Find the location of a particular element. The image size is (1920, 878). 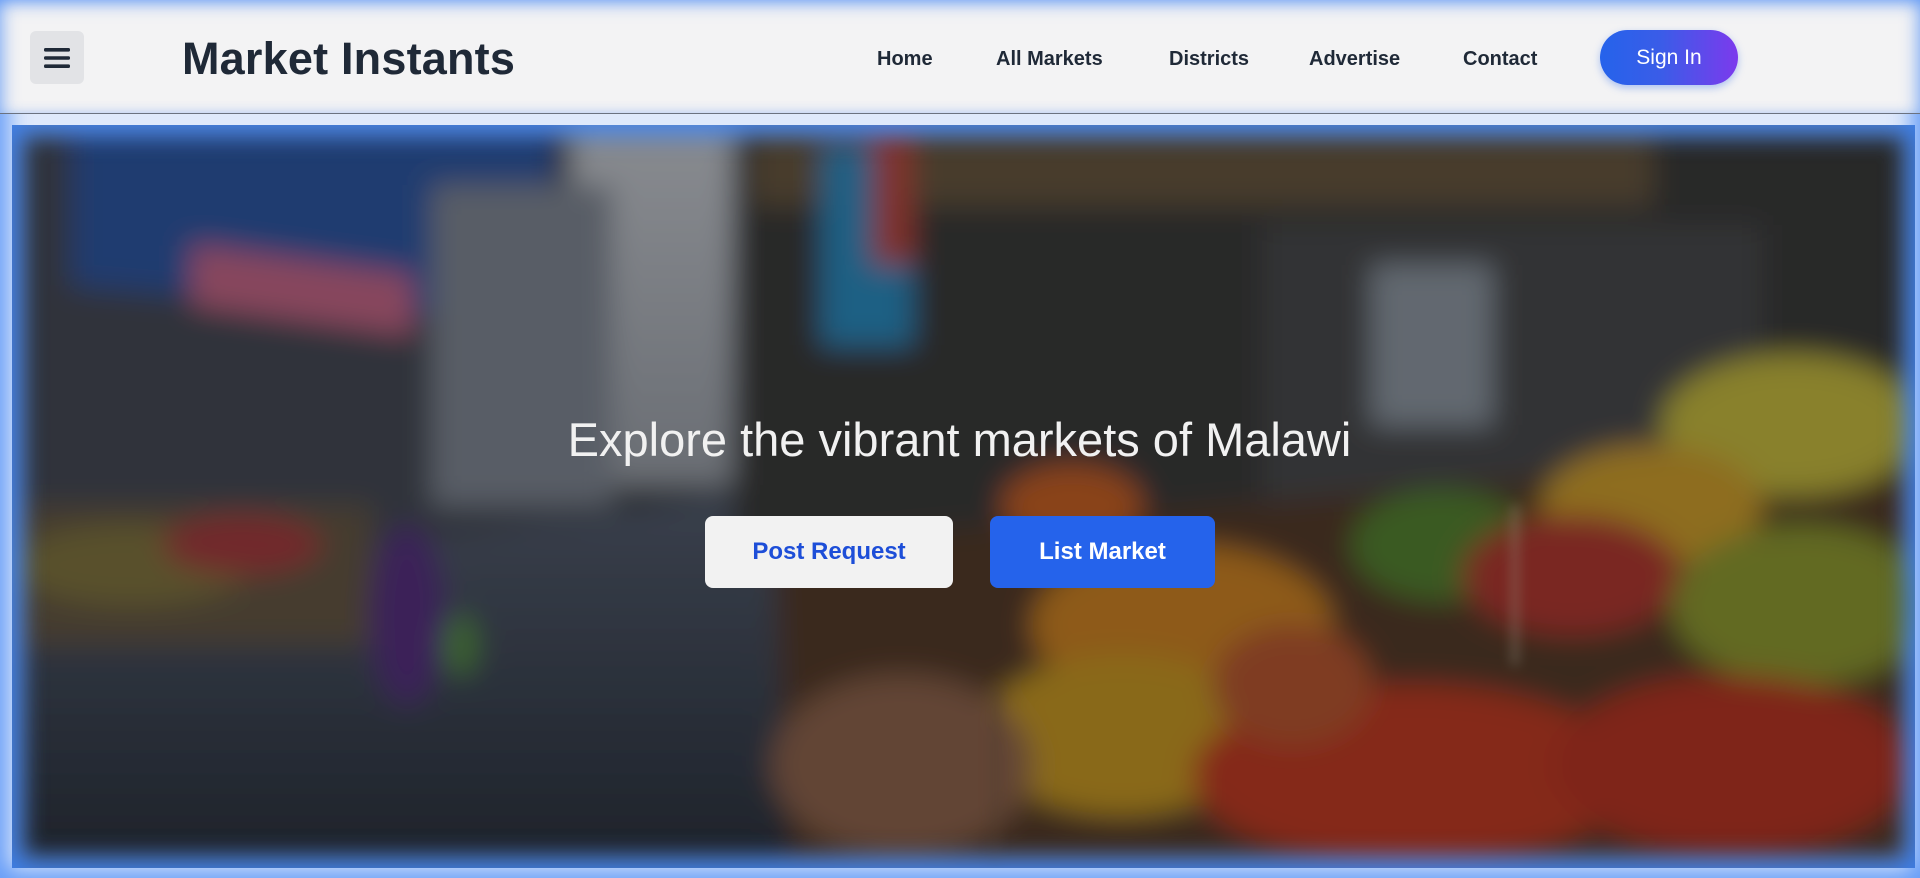

nav-advertise: Advertise is located at coordinates (1354, 59).